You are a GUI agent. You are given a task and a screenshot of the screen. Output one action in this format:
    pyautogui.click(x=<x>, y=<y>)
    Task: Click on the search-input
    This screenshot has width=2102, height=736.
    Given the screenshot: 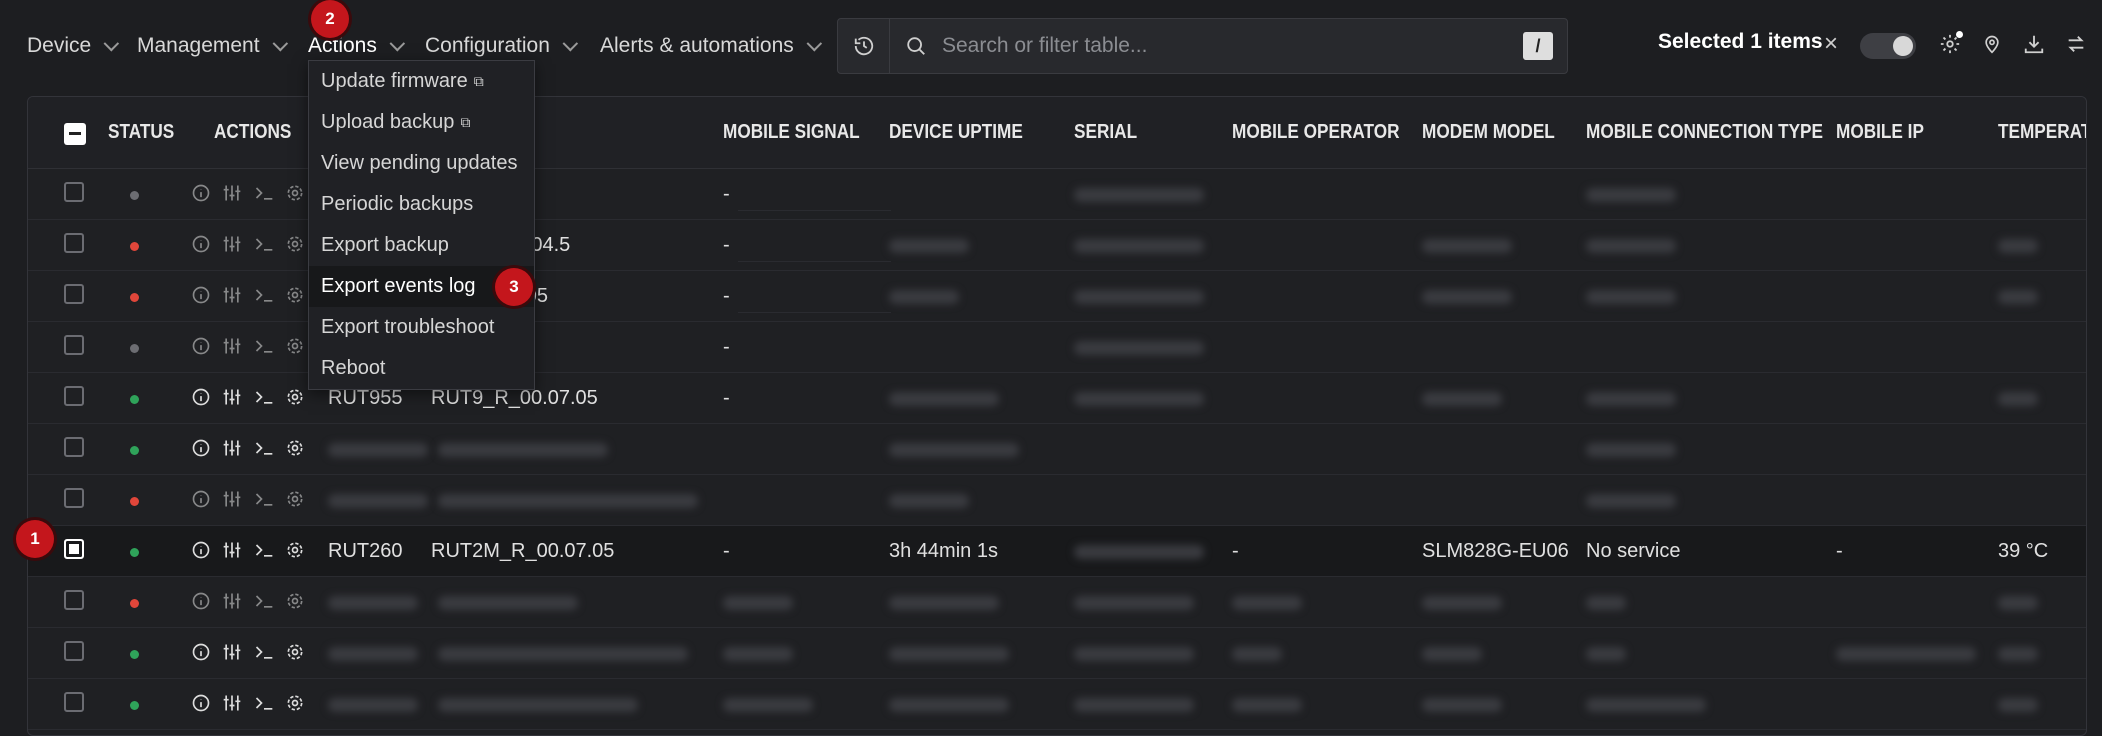 What is the action you would take?
    pyautogui.click(x=1232, y=46)
    